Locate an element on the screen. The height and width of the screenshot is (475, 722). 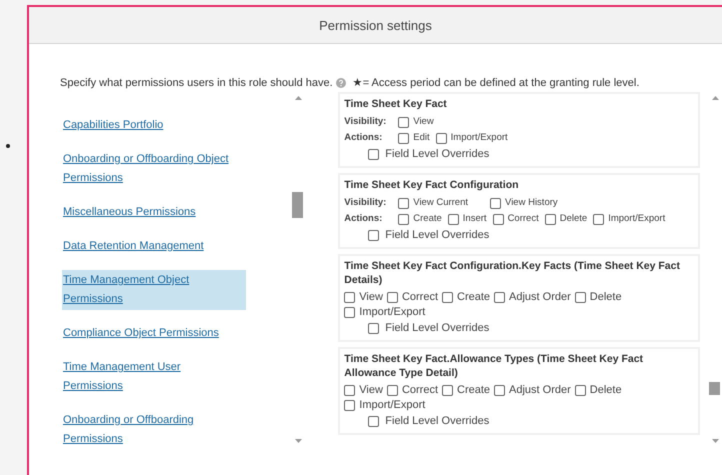
dialog-title: Permission settings is located at coordinates (375, 25).